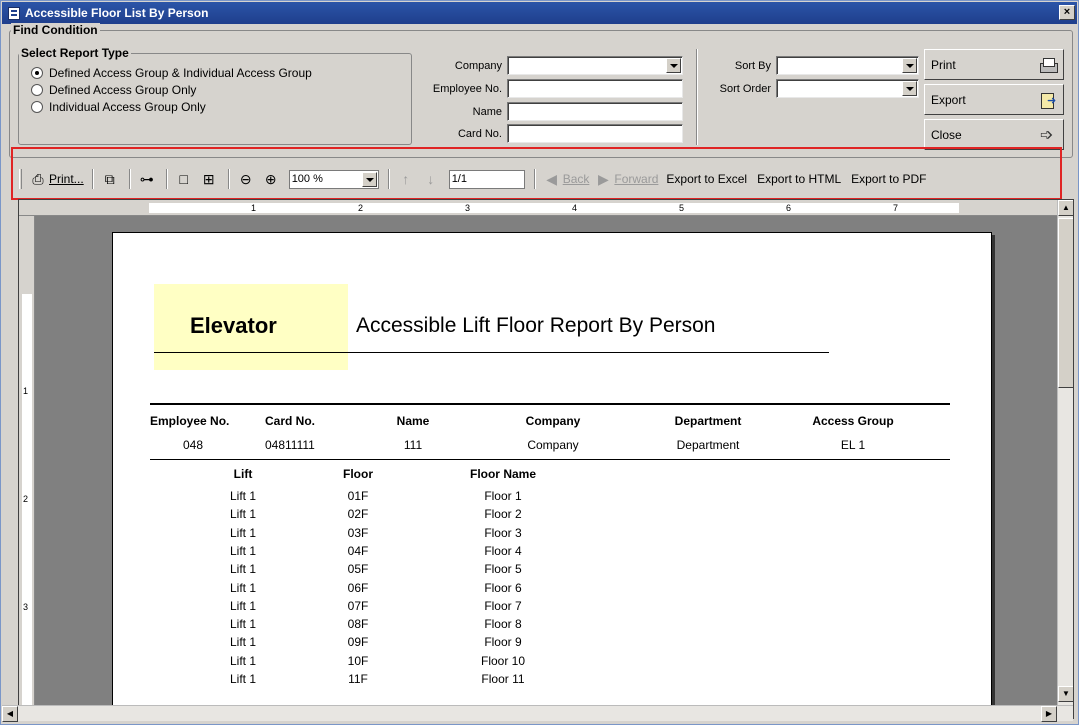 This screenshot has height=725, width=1079. Describe the element at coordinates (550, 459) in the screenshot. I see `detail-rule` at that location.